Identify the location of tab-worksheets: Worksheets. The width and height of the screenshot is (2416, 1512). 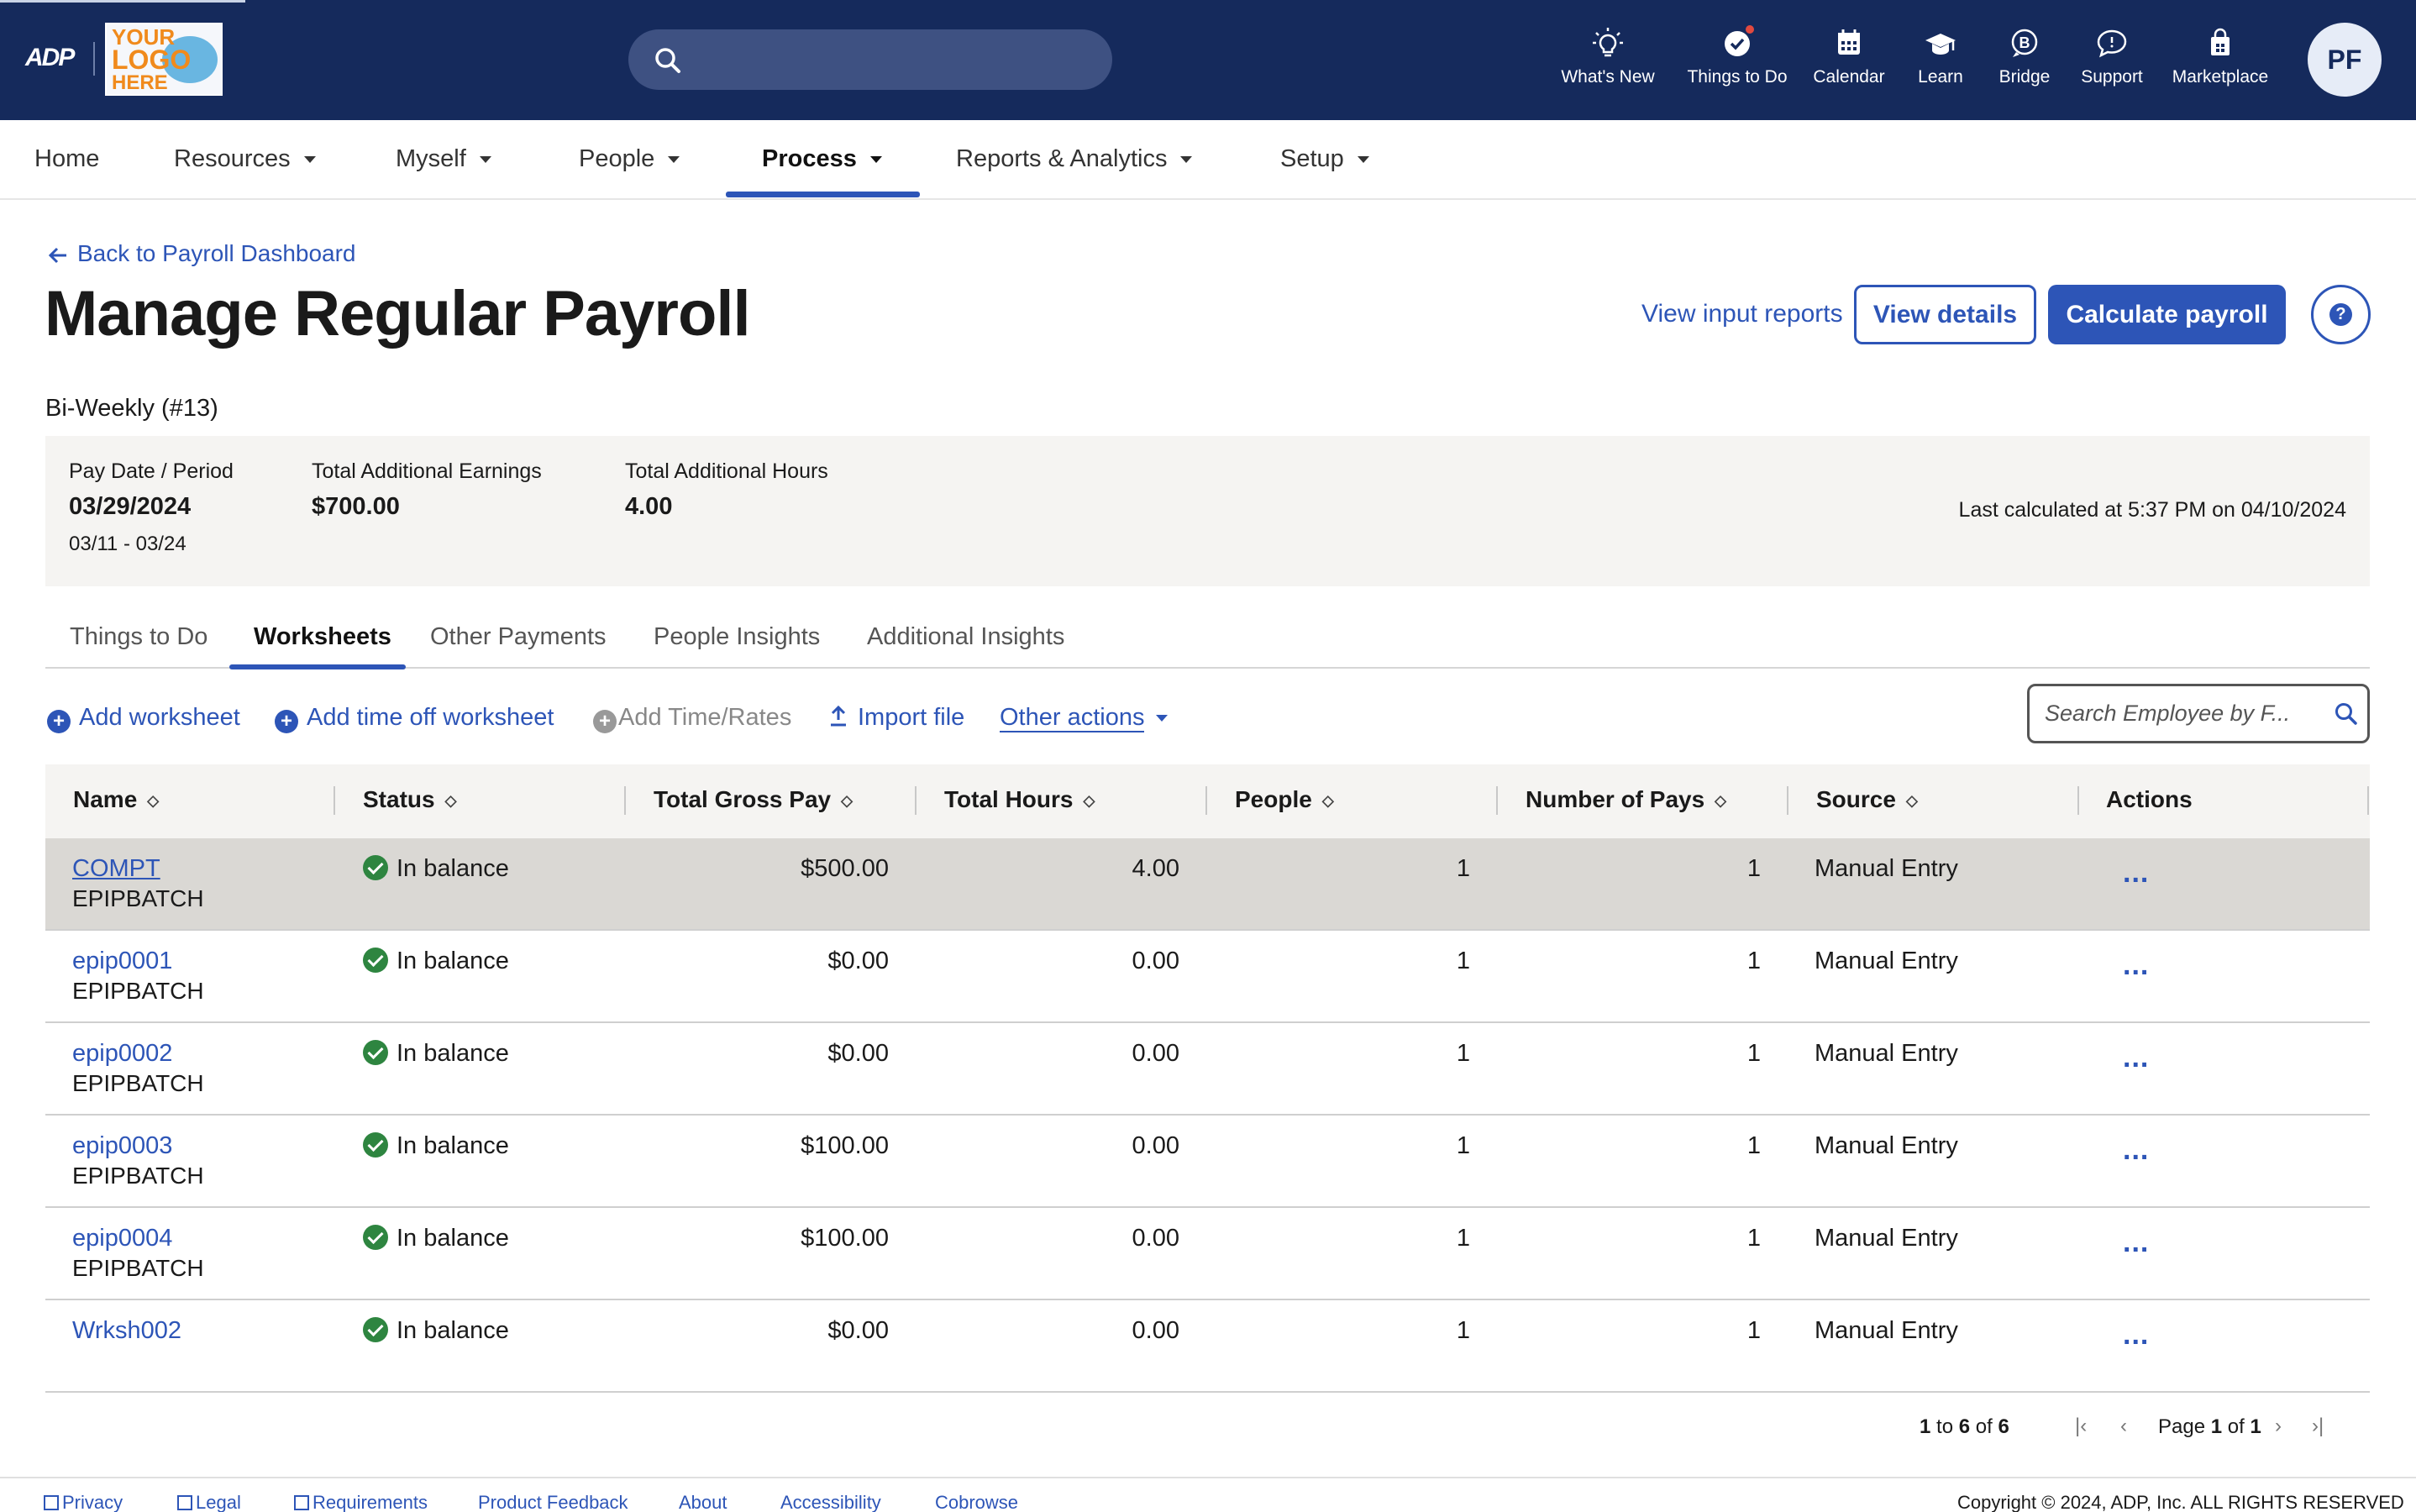
(322, 637).